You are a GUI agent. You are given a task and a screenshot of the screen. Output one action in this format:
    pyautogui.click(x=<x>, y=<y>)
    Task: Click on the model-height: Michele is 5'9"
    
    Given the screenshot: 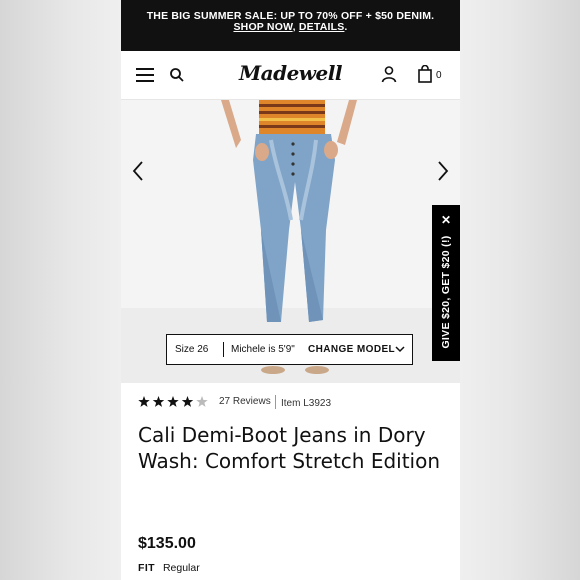 What is the action you would take?
    pyautogui.click(x=263, y=349)
    